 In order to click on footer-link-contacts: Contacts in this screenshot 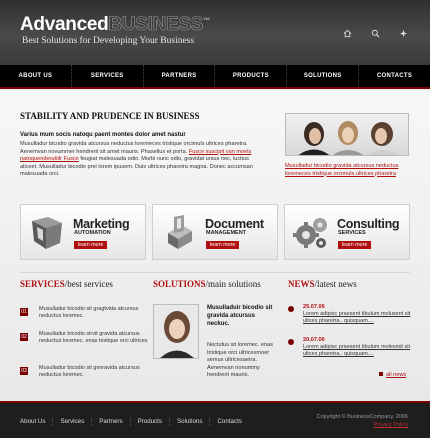, I will do `click(229, 421)`.